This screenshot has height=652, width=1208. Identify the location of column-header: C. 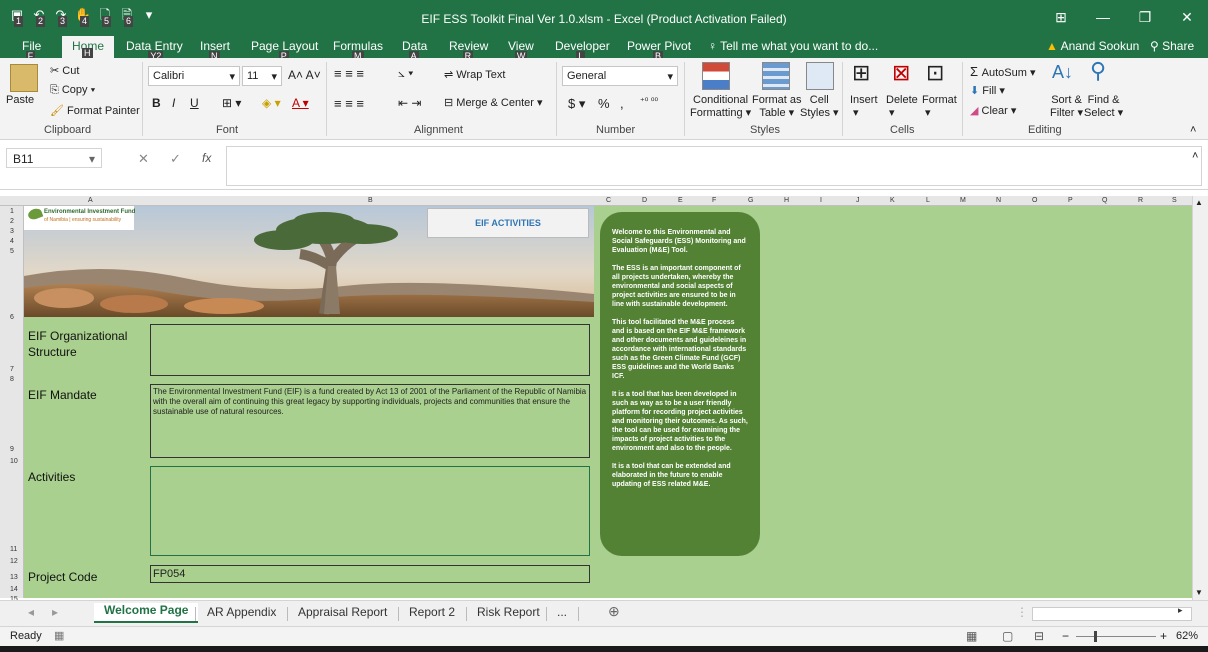
(608, 200).